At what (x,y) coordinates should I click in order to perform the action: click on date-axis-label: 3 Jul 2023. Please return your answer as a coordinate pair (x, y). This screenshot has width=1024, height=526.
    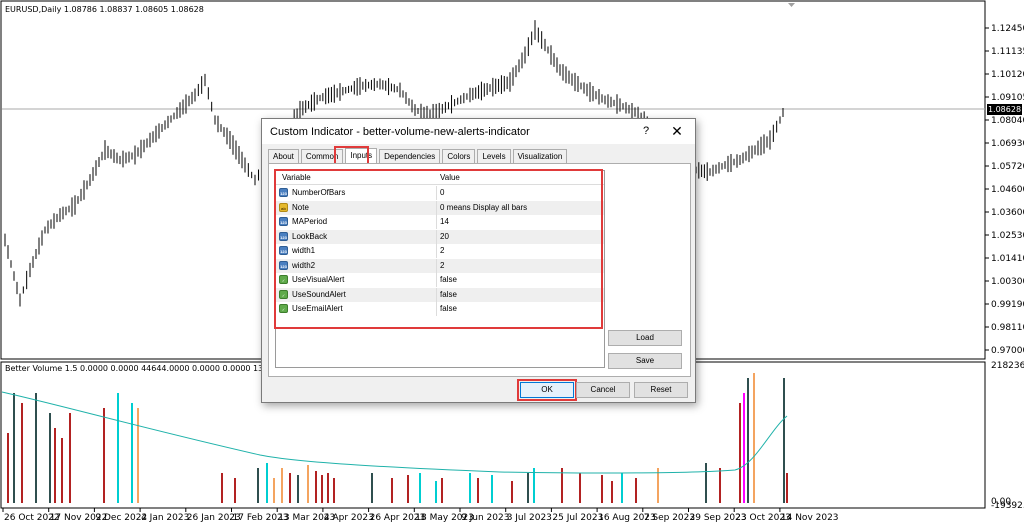
    Looking at the image, I should click on (529, 518).